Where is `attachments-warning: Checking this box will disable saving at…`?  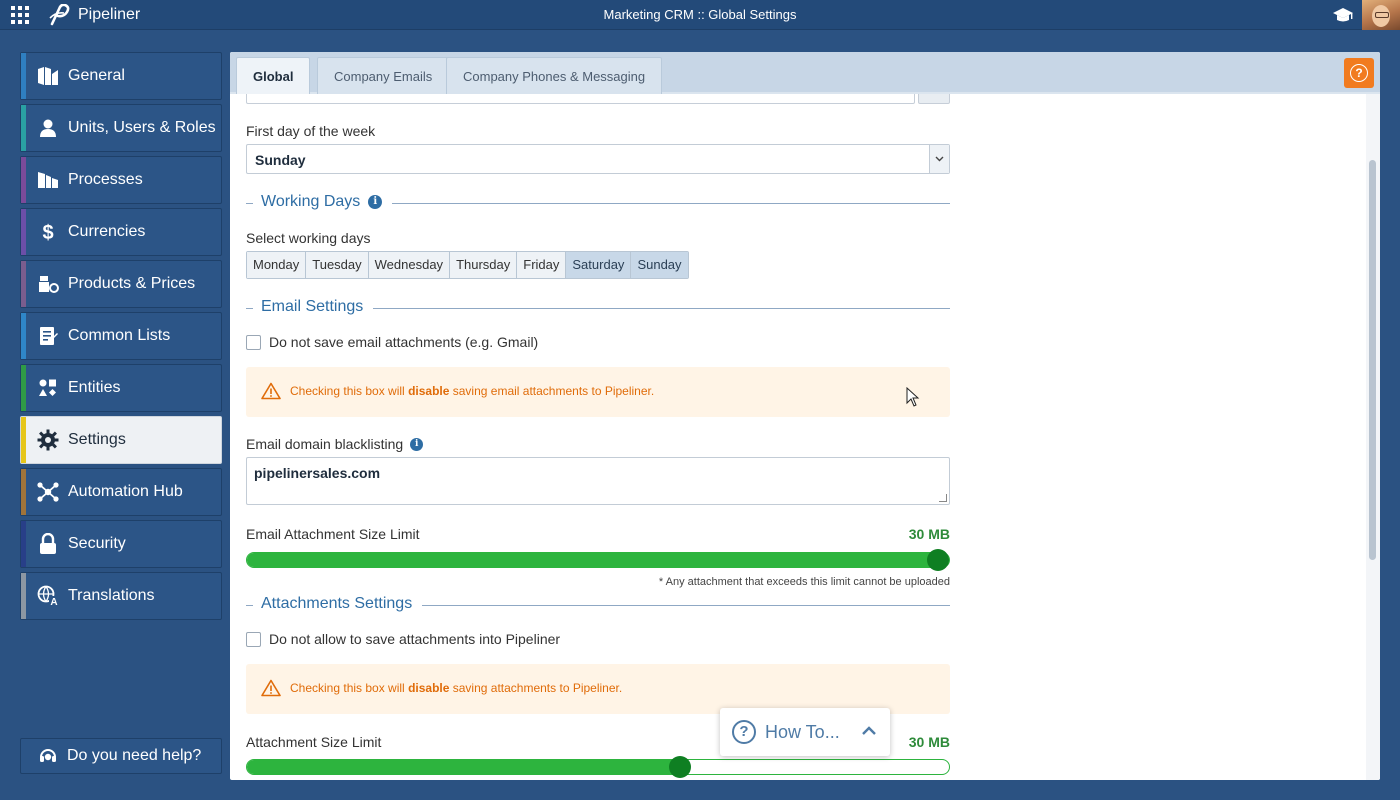
attachments-warning: Checking this box will disable saving at… is located at coordinates (598, 689).